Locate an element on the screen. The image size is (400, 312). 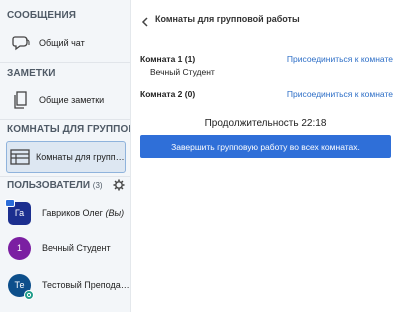
presenter-icon is located at coordinates (10, 202).